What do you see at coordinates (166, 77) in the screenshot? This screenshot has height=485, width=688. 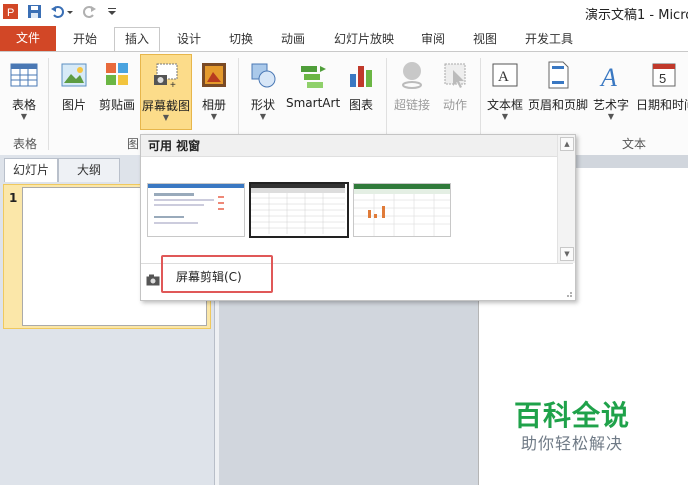 I see `screenshot-icon: +` at bounding box center [166, 77].